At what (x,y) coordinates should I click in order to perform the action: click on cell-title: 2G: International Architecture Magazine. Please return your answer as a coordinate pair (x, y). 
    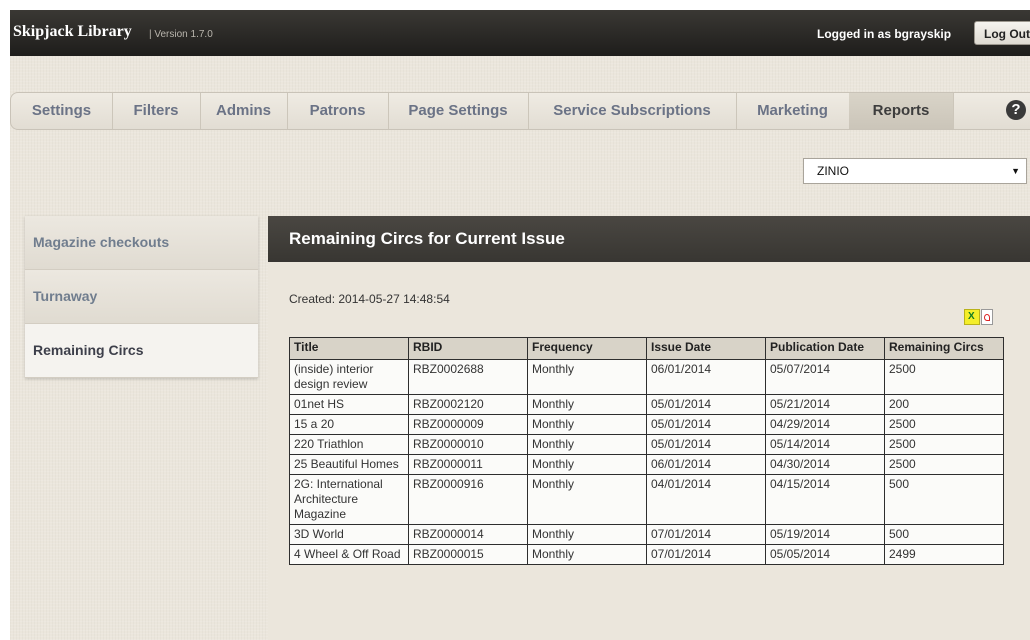
    Looking at the image, I should click on (349, 499).